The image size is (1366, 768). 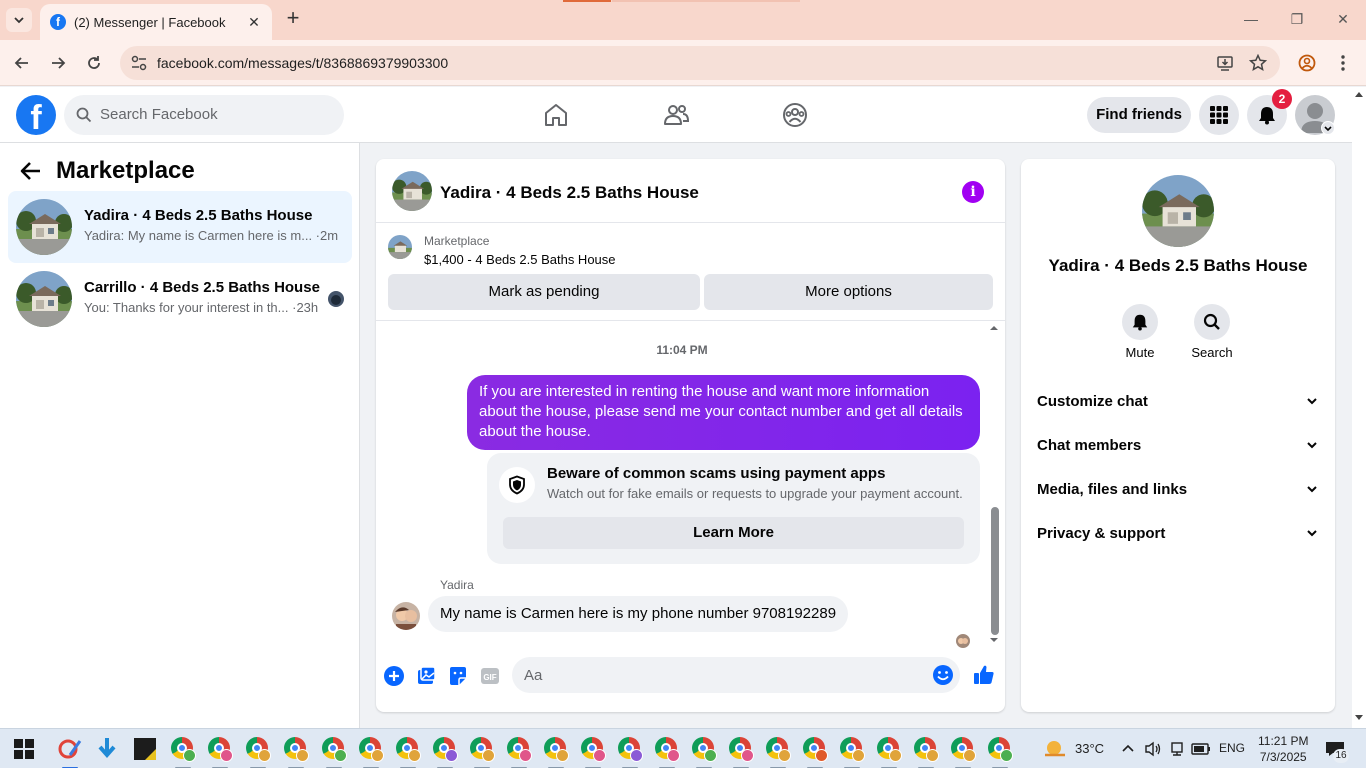 What do you see at coordinates (1283, 741) in the screenshot?
I see `clock-time: 11:21 PM` at bounding box center [1283, 741].